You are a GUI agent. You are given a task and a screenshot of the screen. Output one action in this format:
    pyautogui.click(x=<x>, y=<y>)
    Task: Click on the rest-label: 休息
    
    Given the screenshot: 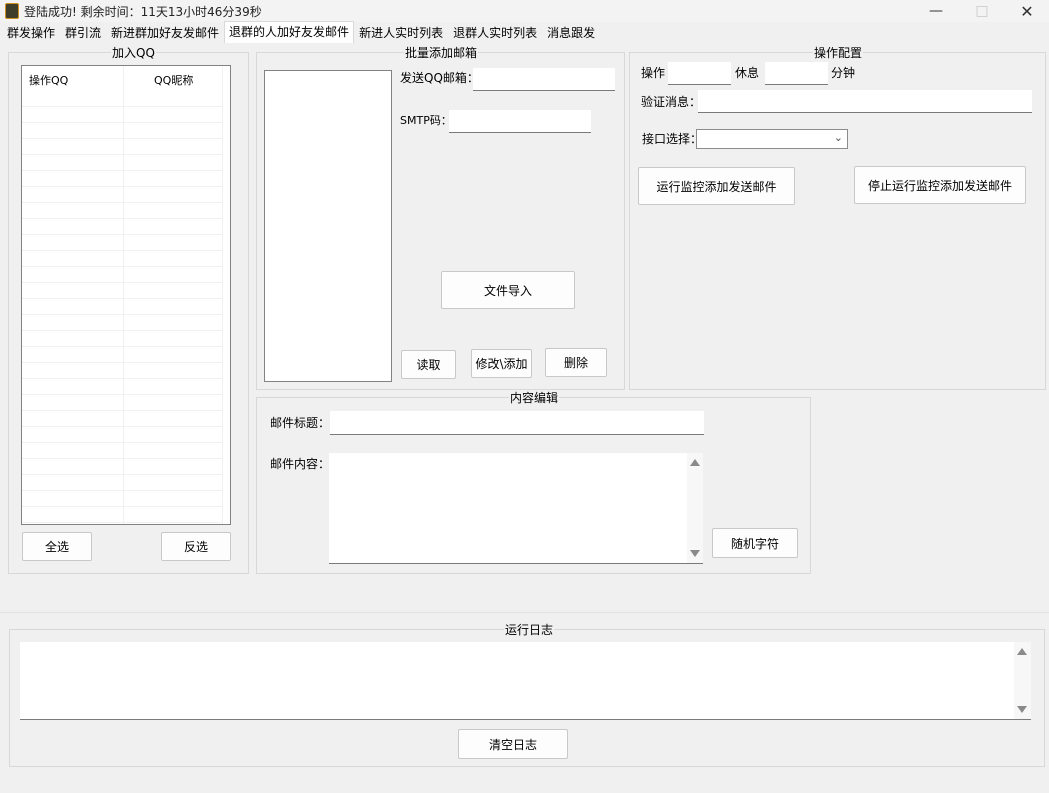 What is the action you would take?
    pyautogui.click(x=747, y=73)
    